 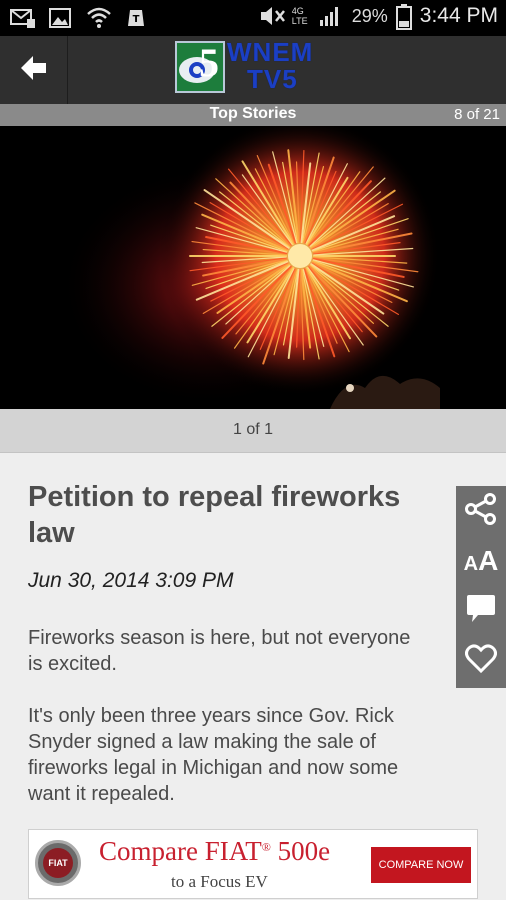 I want to click on ad-subline: to a Focus EV, so click(x=219, y=881).